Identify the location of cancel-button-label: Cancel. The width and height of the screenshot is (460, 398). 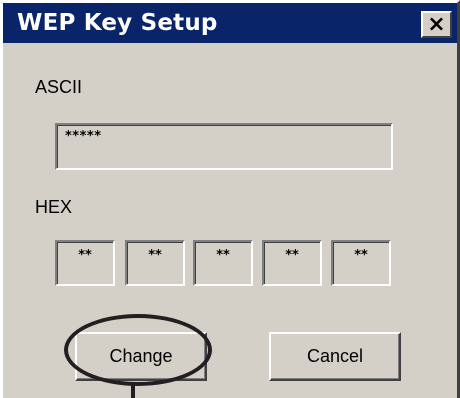
(335, 356).